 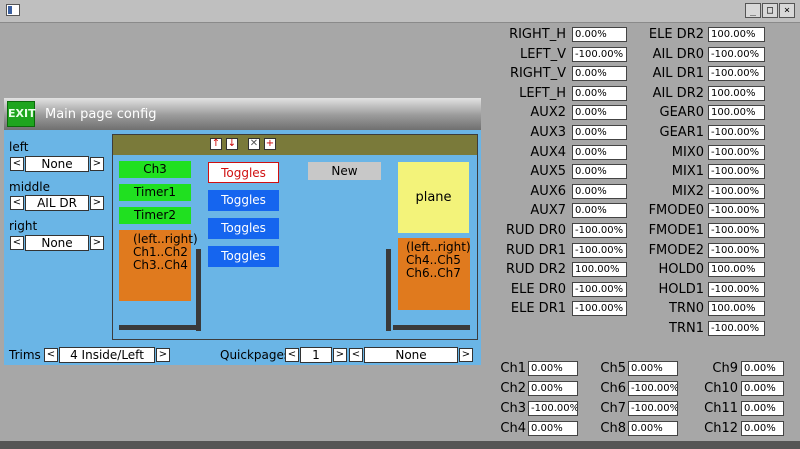 I want to click on quickpages-number-value: 1, so click(x=316, y=355).